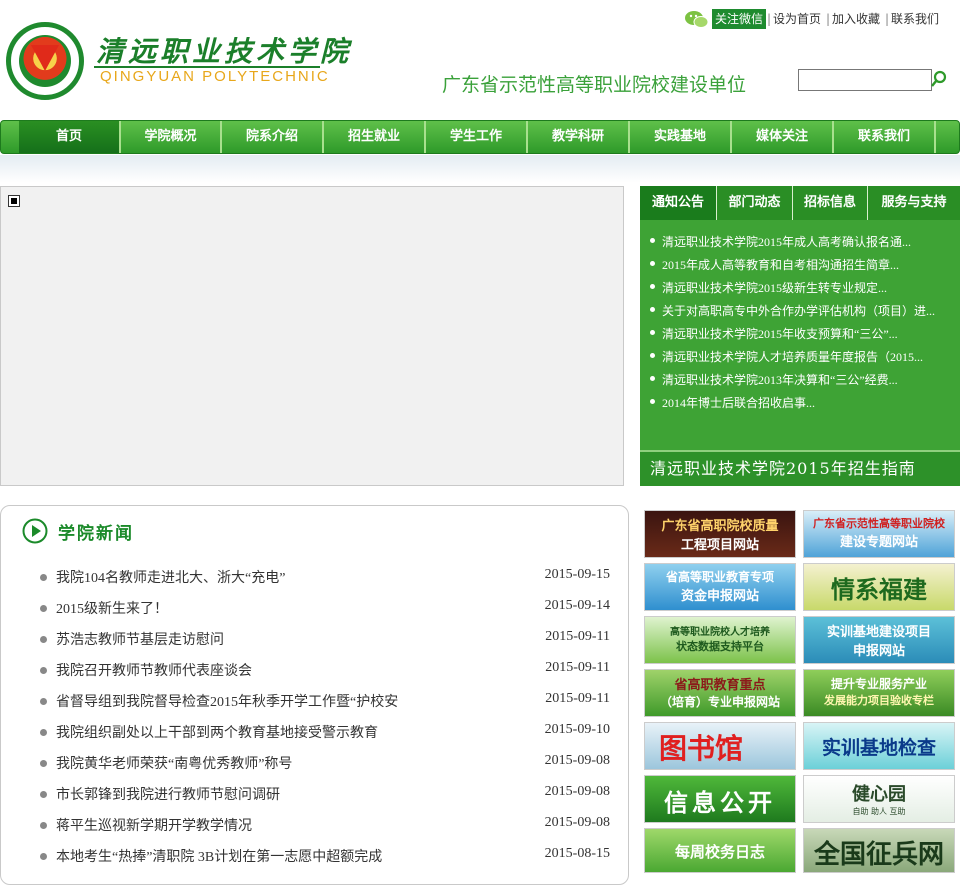 The width and height of the screenshot is (960, 885). I want to click on banner-library: 图书馆, so click(720, 746).